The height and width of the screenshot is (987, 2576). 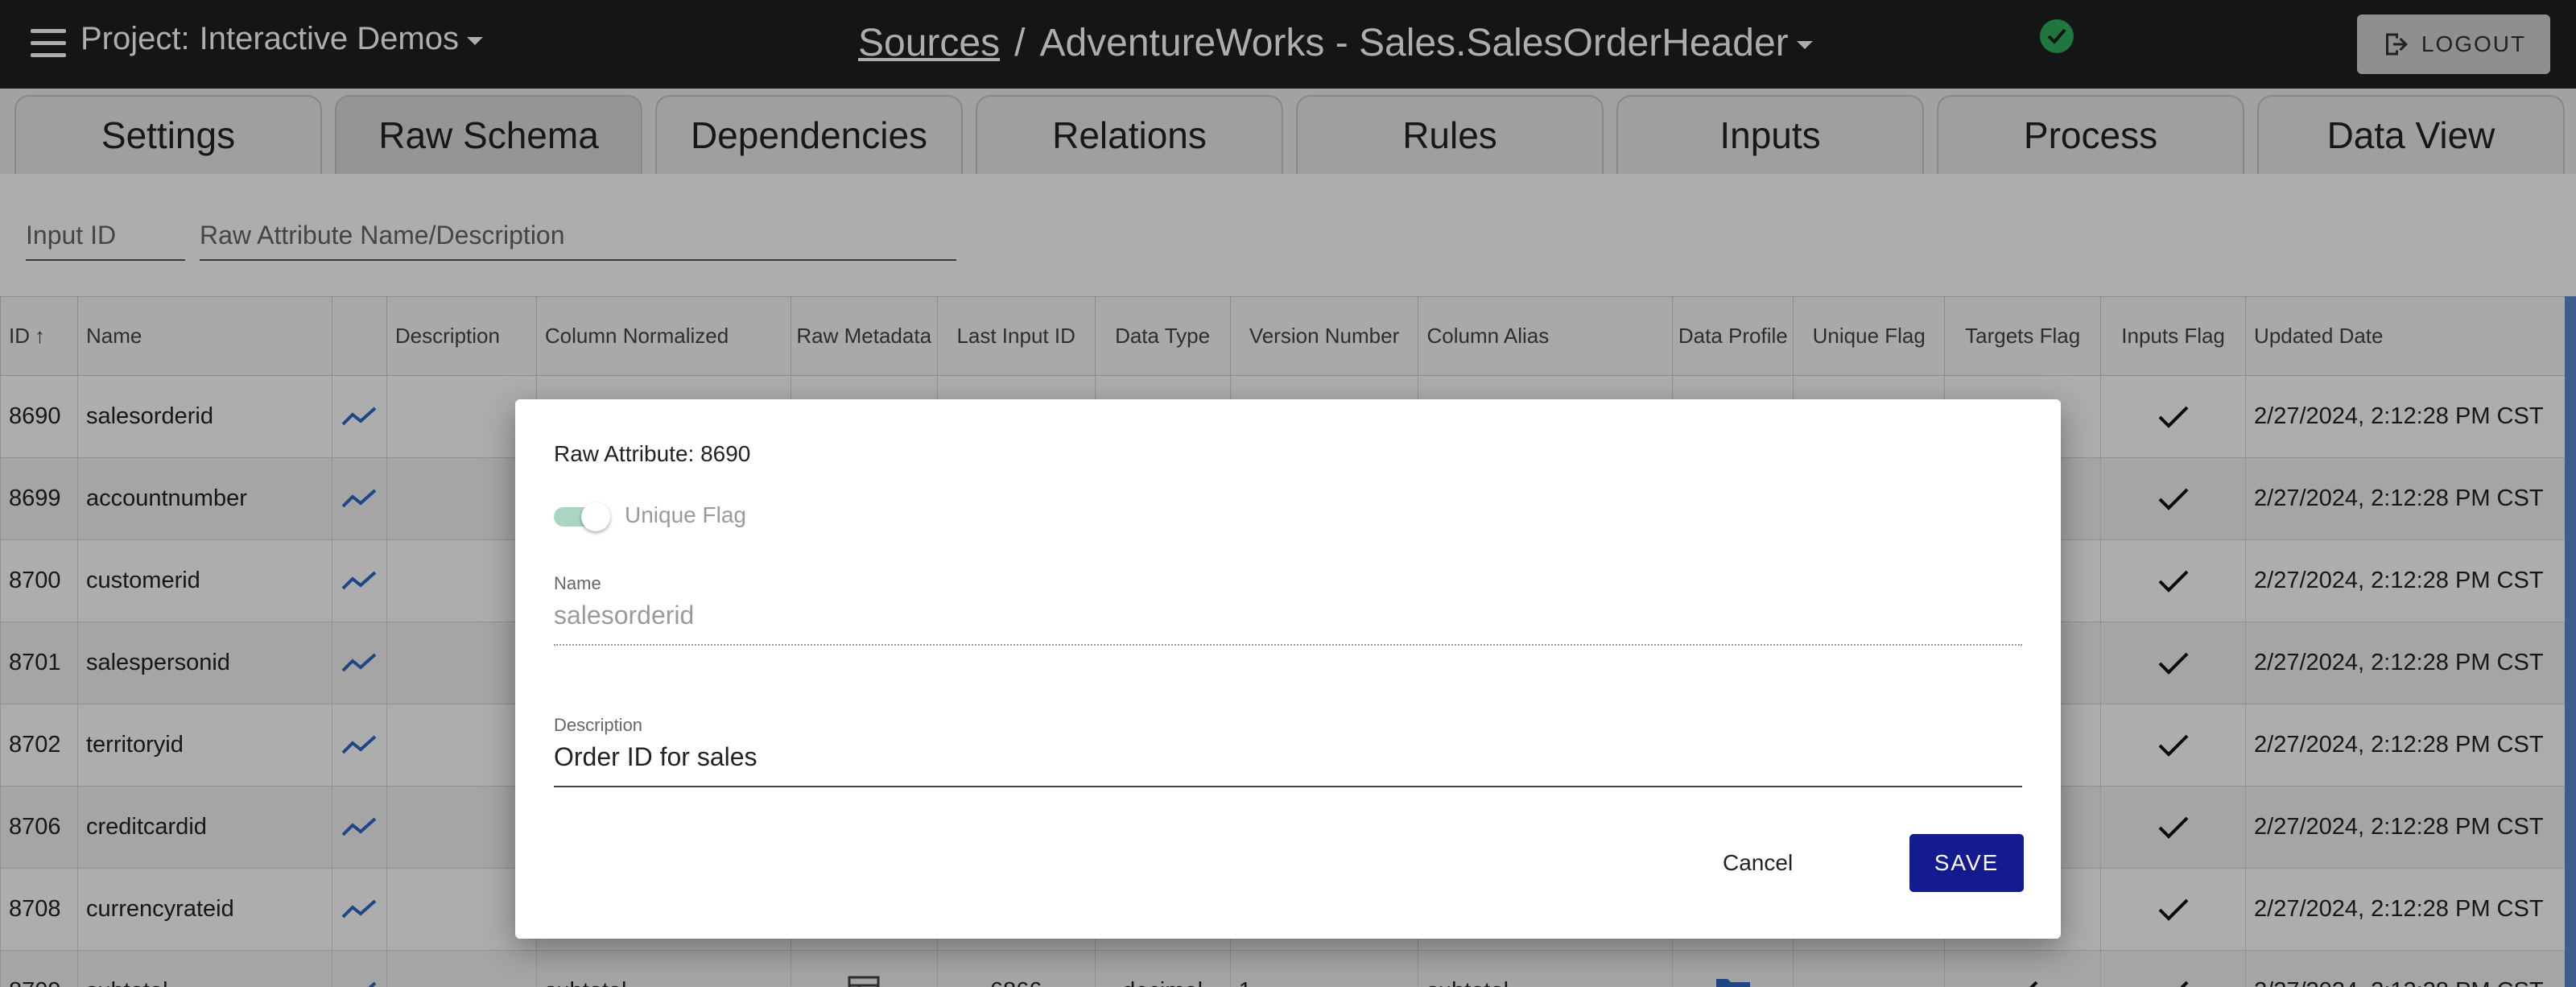 What do you see at coordinates (1966, 863) in the screenshot?
I see `save-button: SAVE` at bounding box center [1966, 863].